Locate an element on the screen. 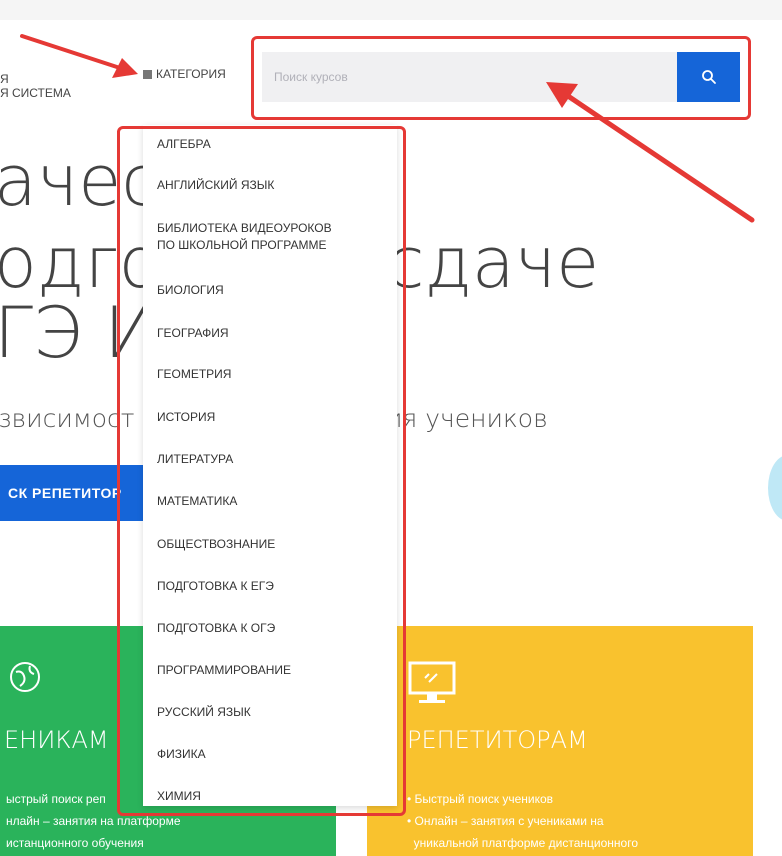 Image resolution: width=782 pixels, height=856 pixels. hero-subtitle-left: звисимост is located at coordinates (67, 418).